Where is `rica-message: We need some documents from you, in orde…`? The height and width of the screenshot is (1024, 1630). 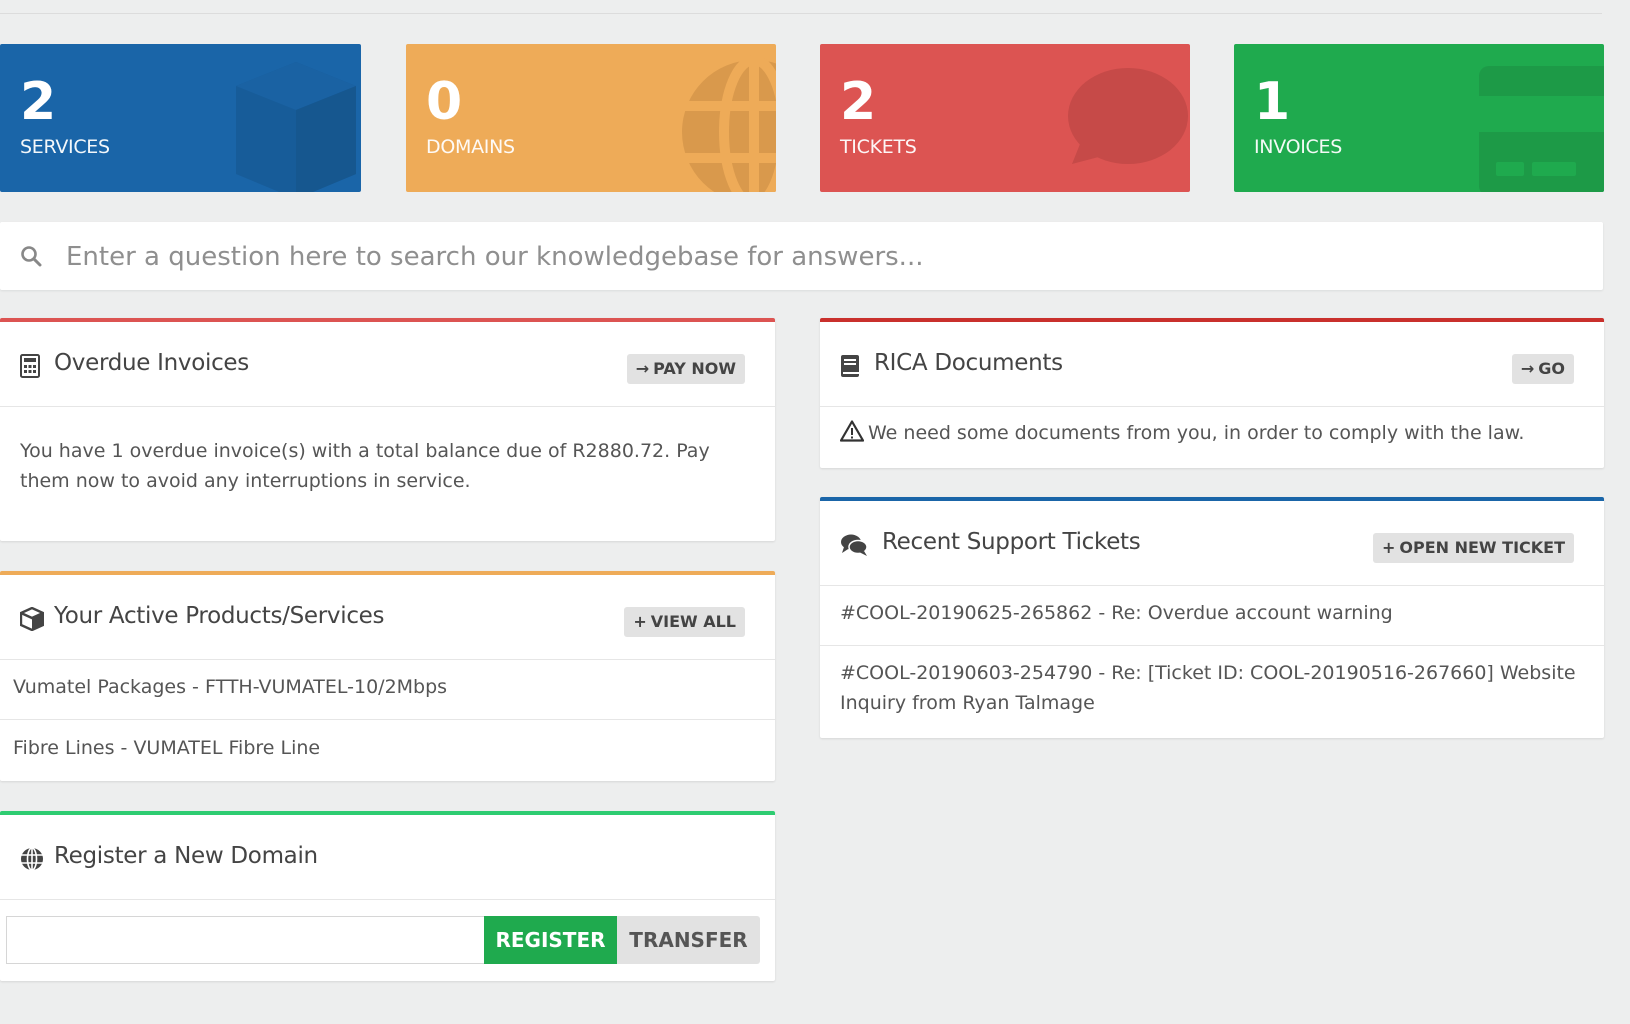 rica-message: We need some documents from you, in orde… is located at coordinates (1182, 433).